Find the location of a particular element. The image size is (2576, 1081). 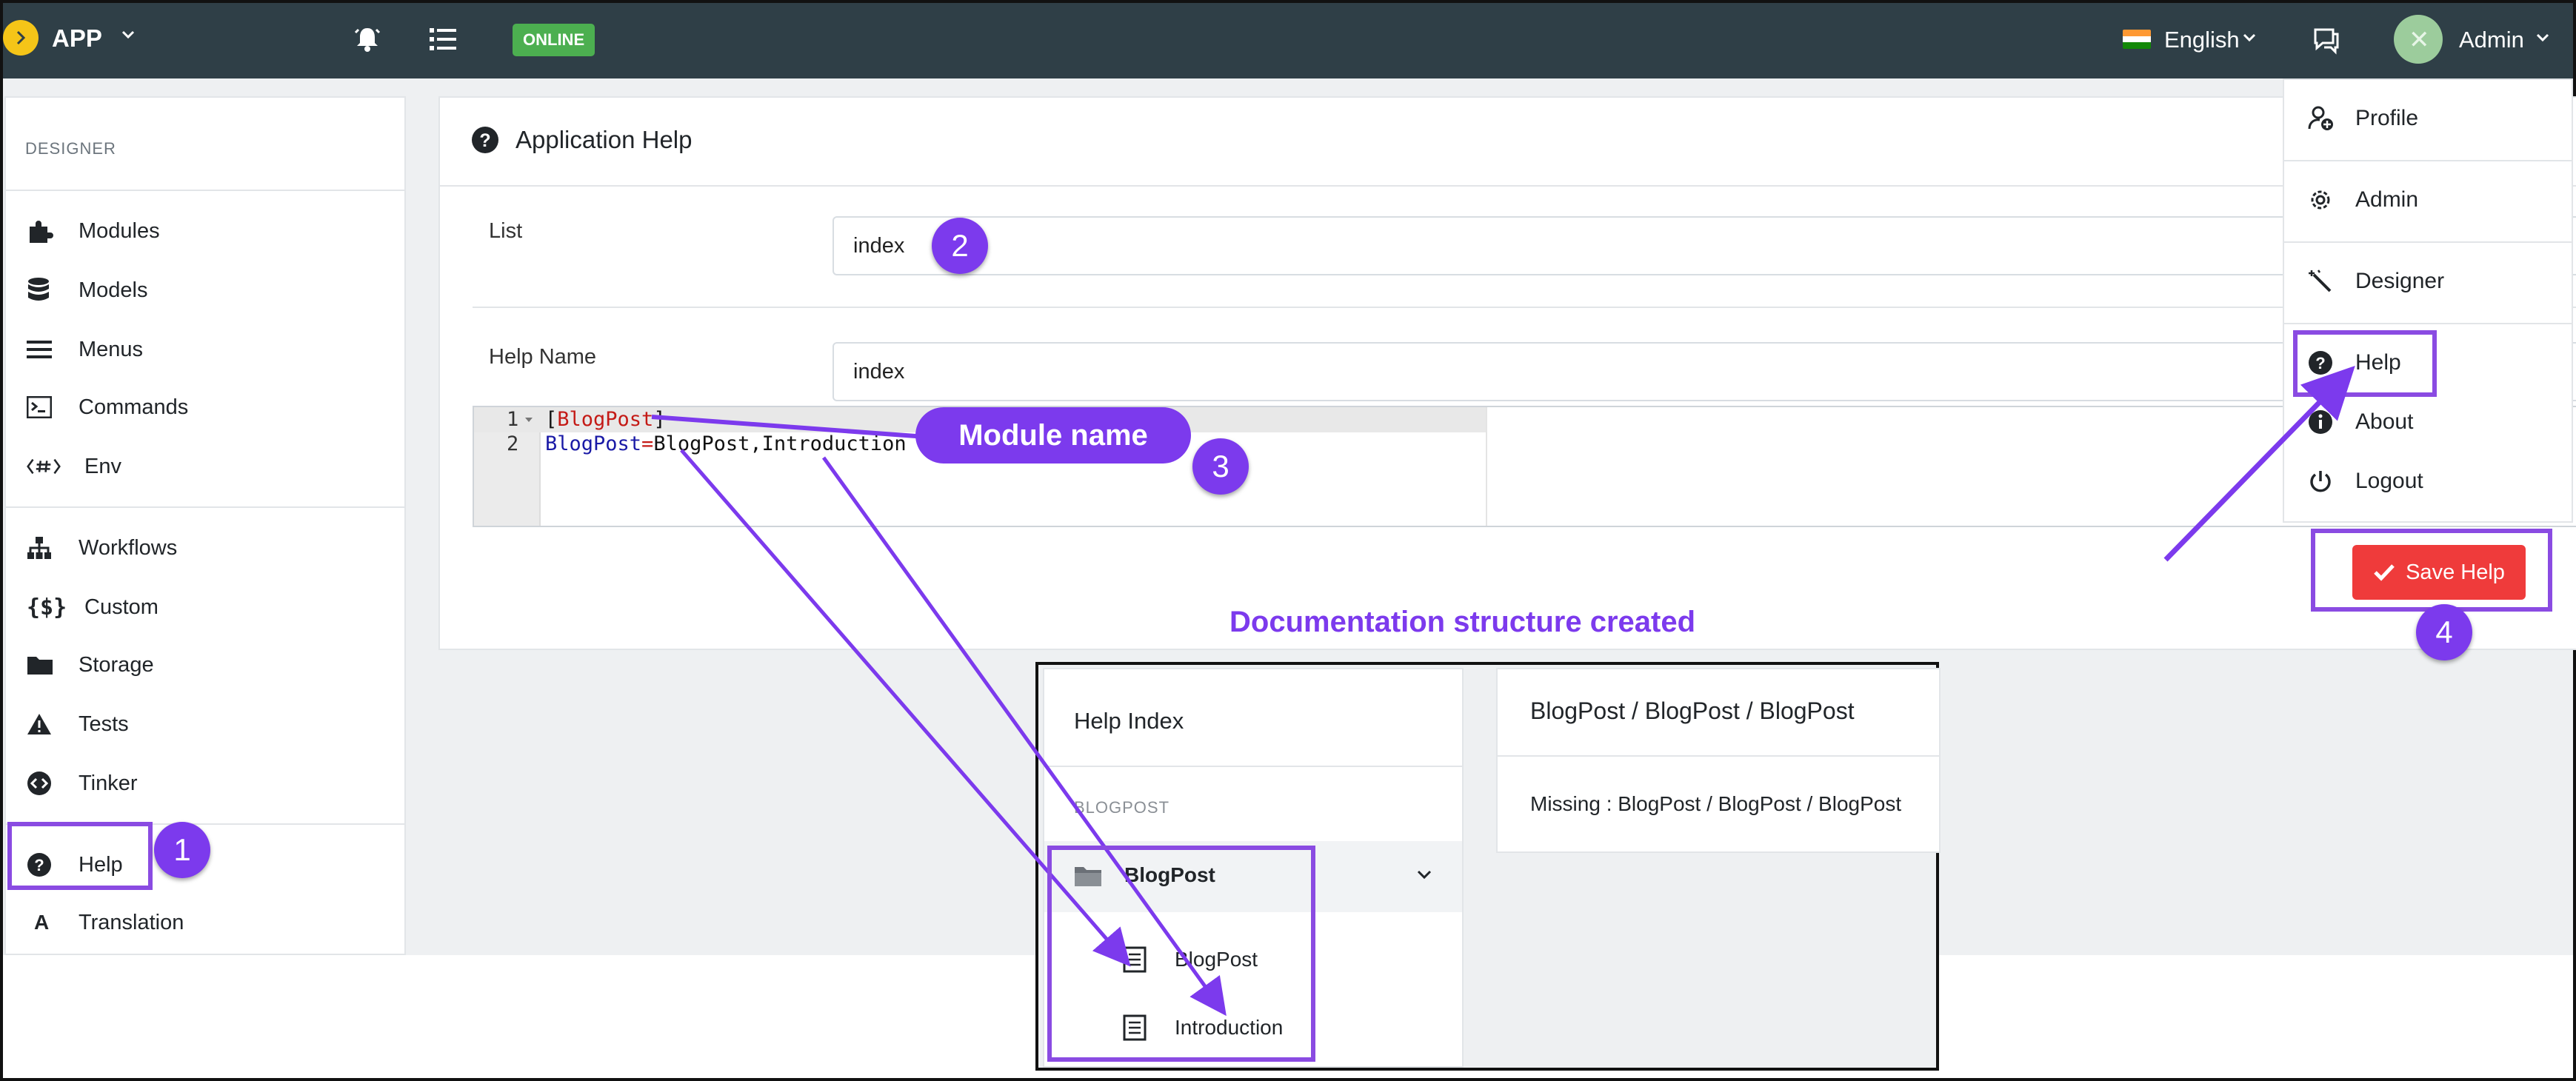

form-divider is located at coordinates (1524, 307).